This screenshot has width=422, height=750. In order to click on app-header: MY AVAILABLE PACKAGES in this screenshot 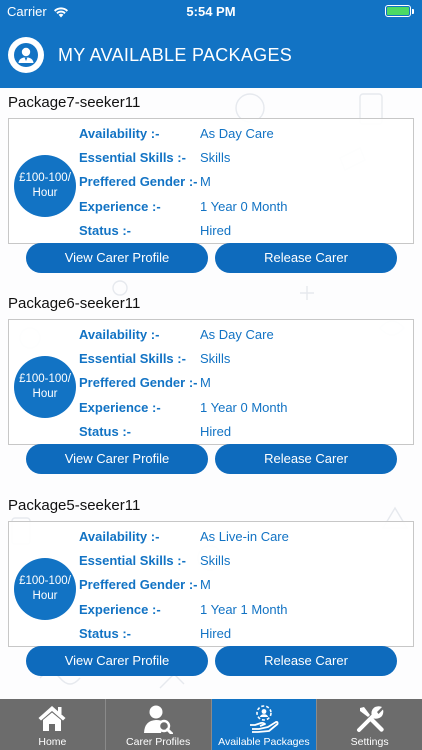, I will do `click(211, 55)`.